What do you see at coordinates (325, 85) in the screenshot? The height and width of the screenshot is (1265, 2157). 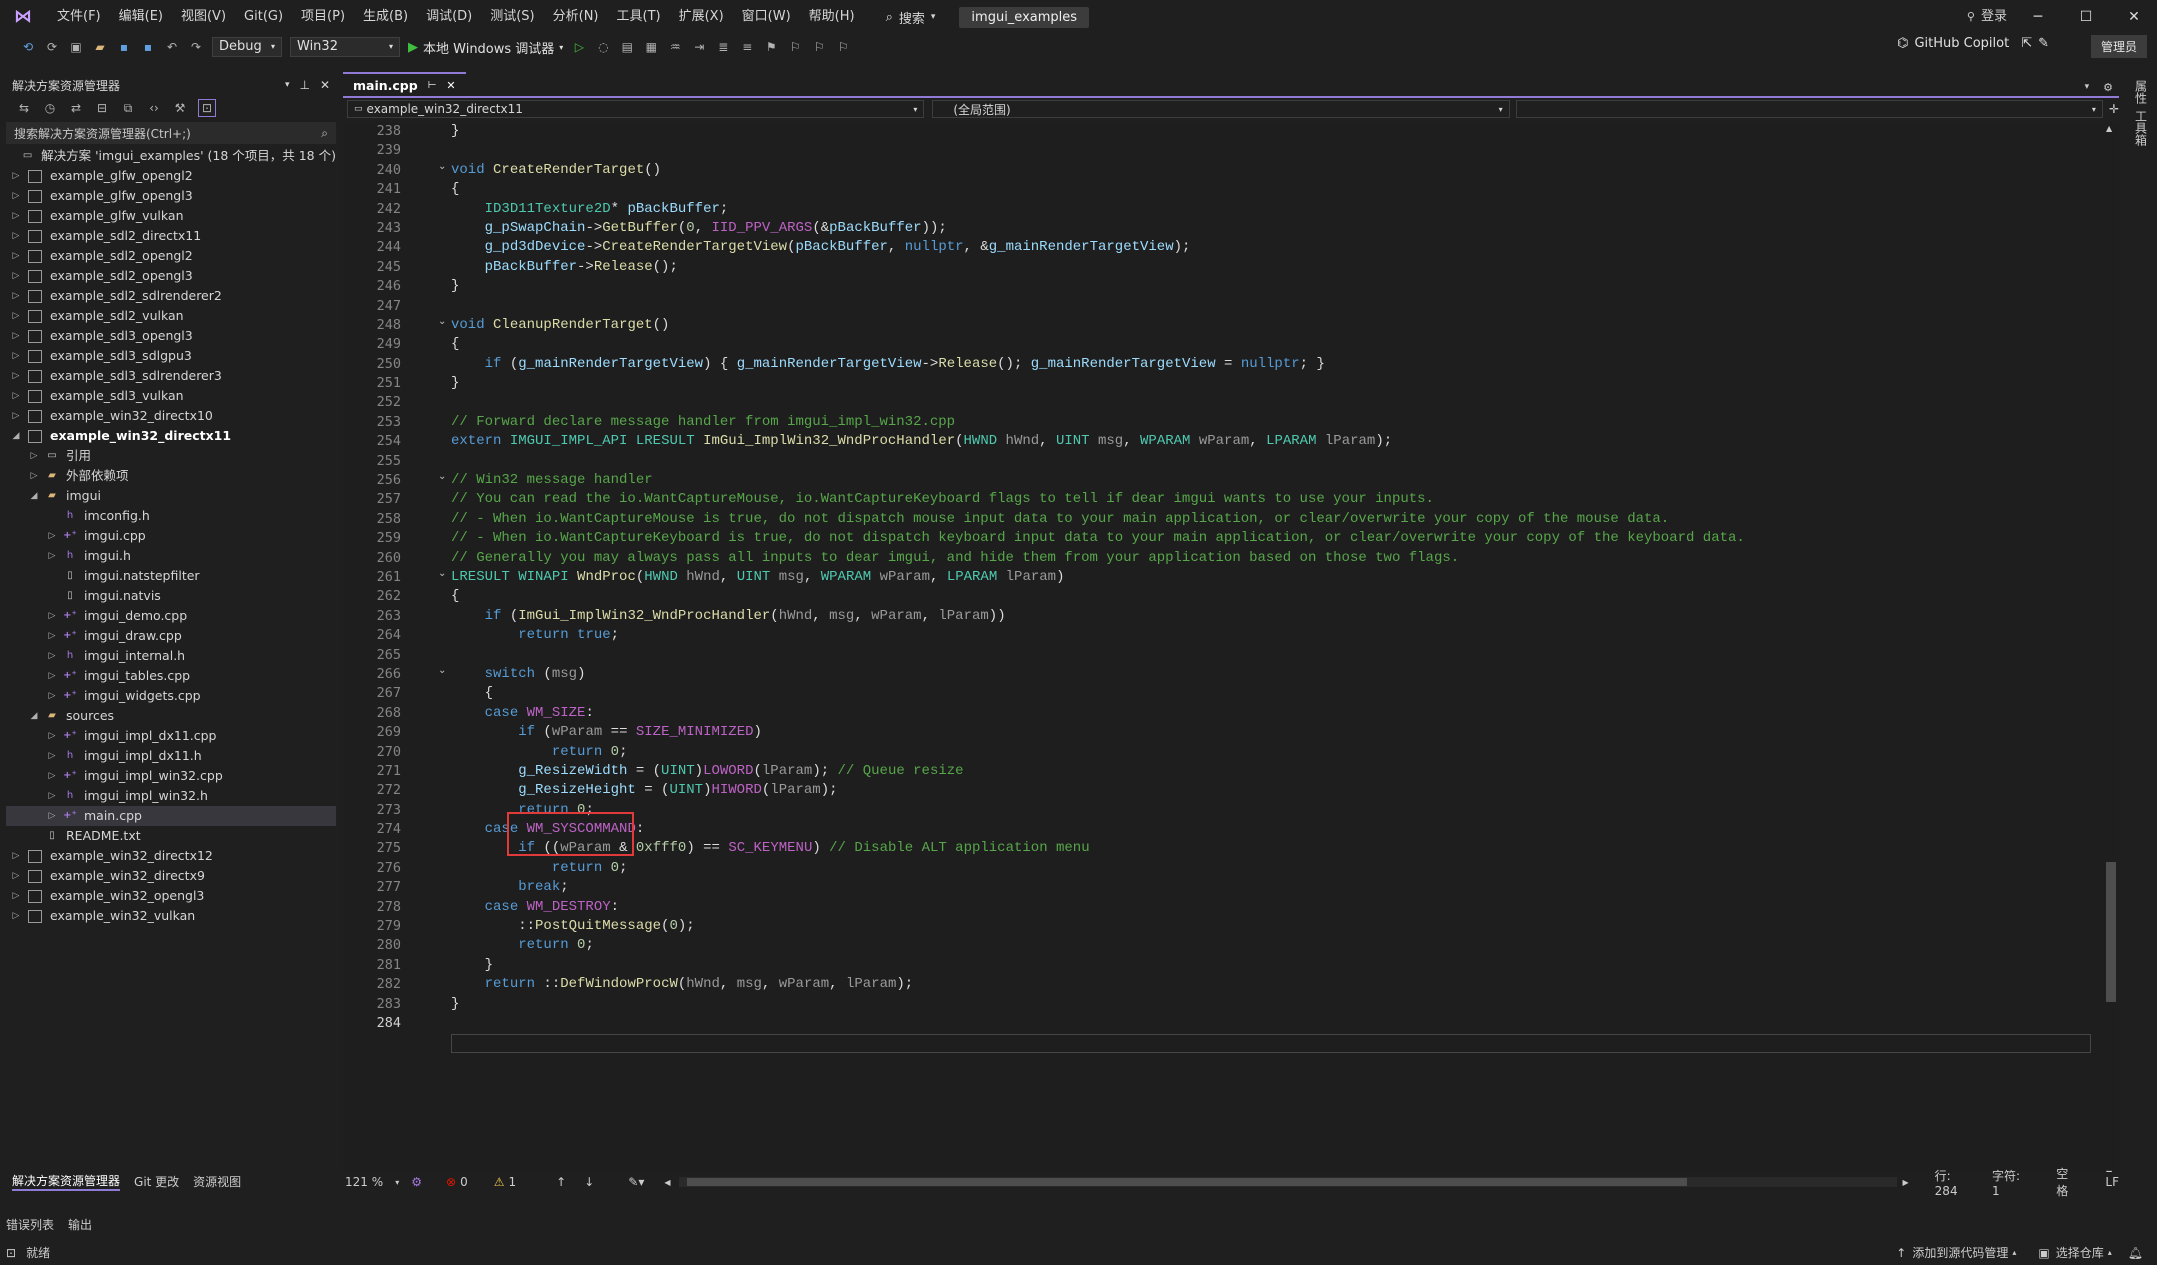 I see `close-icon: ✕` at bounding box center [325, 85].